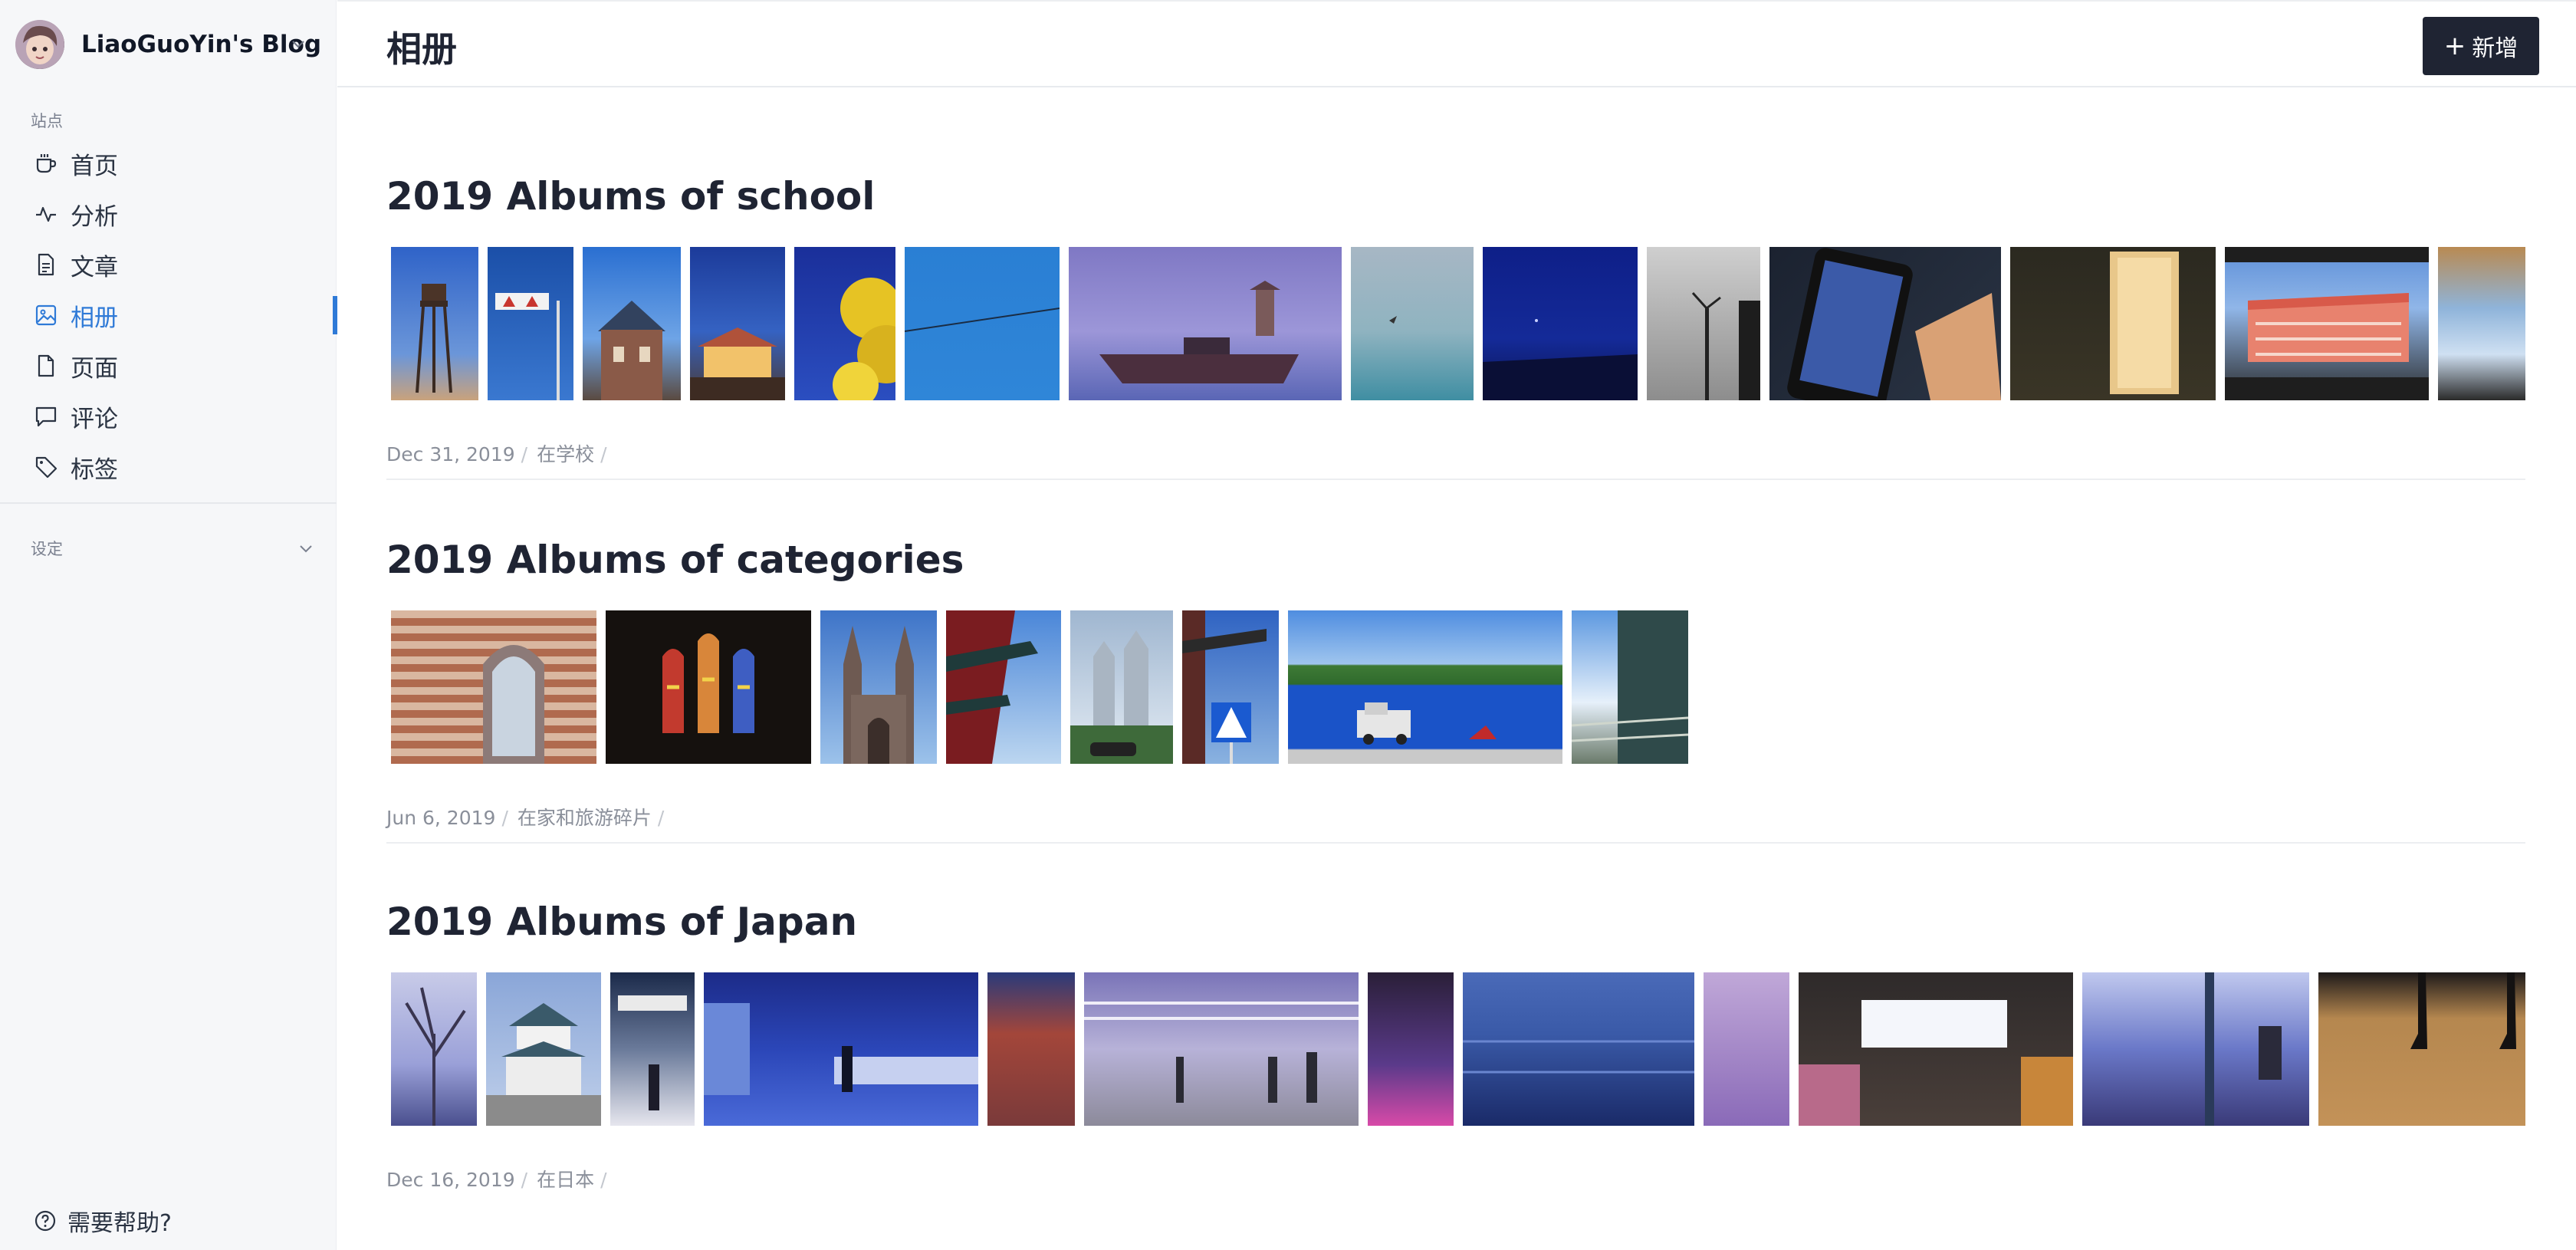  I want to click on album-meta: Dec 16, 2019/在日本 /, so click(496, 1180).